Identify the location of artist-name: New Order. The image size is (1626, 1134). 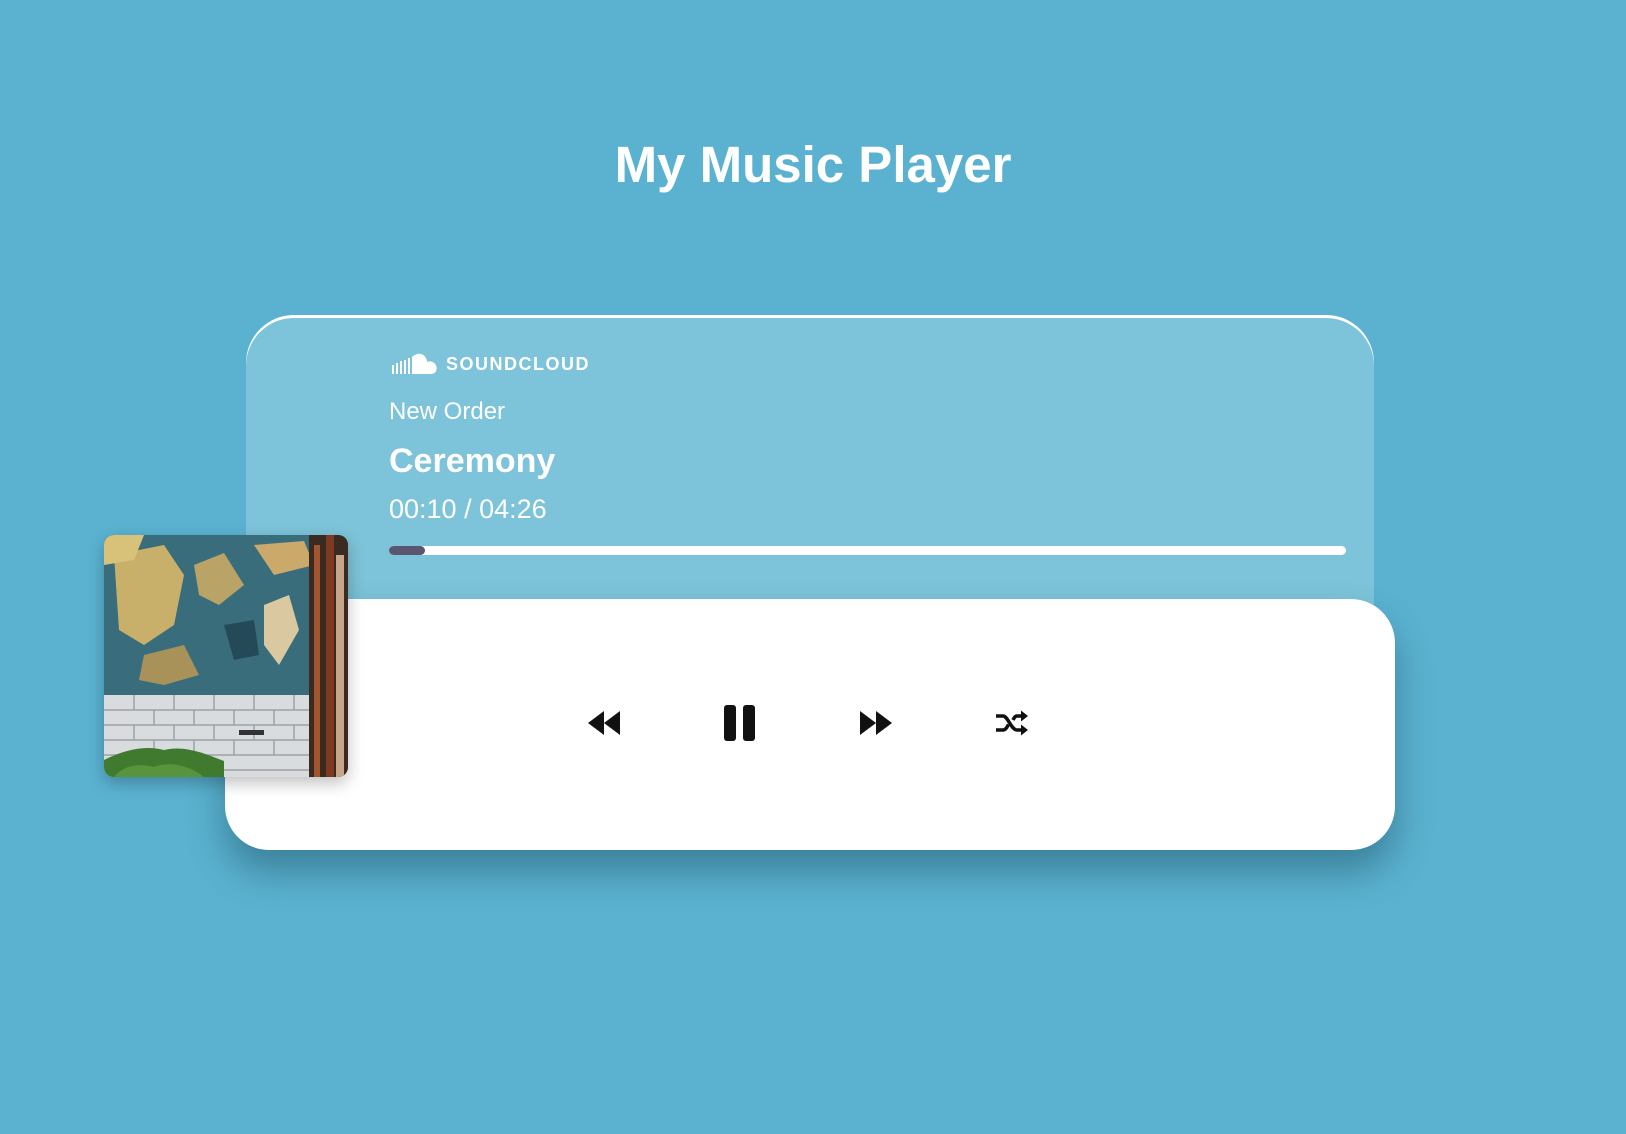
(447, 411).